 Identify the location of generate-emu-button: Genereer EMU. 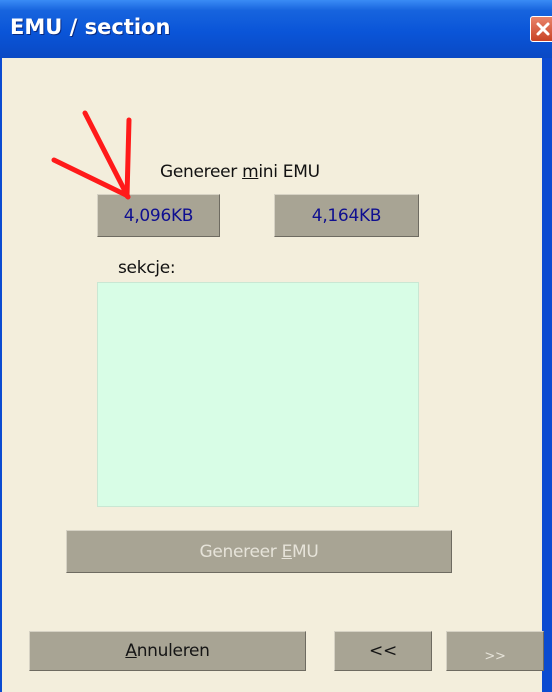
(259, 551).